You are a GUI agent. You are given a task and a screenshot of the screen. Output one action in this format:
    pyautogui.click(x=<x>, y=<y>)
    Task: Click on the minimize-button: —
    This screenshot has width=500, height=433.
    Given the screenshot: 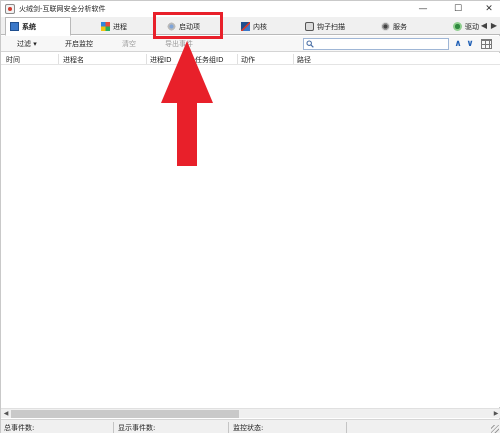 What is the action you would take?
    pyautogui.click(x=423, y=9)
    